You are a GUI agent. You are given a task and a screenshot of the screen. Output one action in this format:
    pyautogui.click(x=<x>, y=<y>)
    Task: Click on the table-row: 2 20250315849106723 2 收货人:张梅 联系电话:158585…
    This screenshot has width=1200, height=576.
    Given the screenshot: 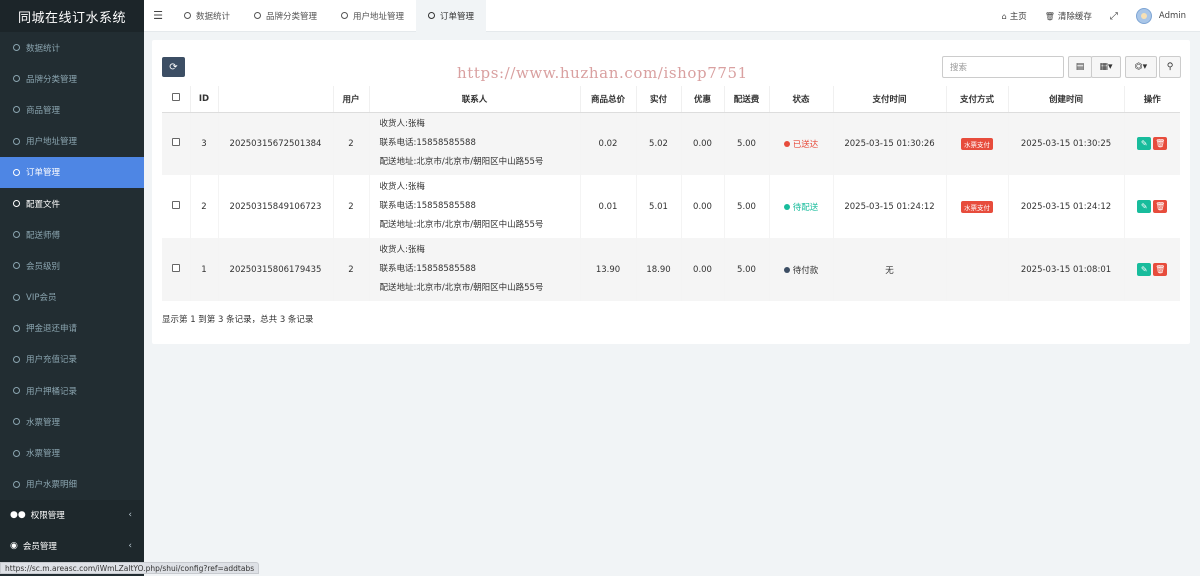 What is the action you would take?
    pyautogui.click(x=671, y=206)
    